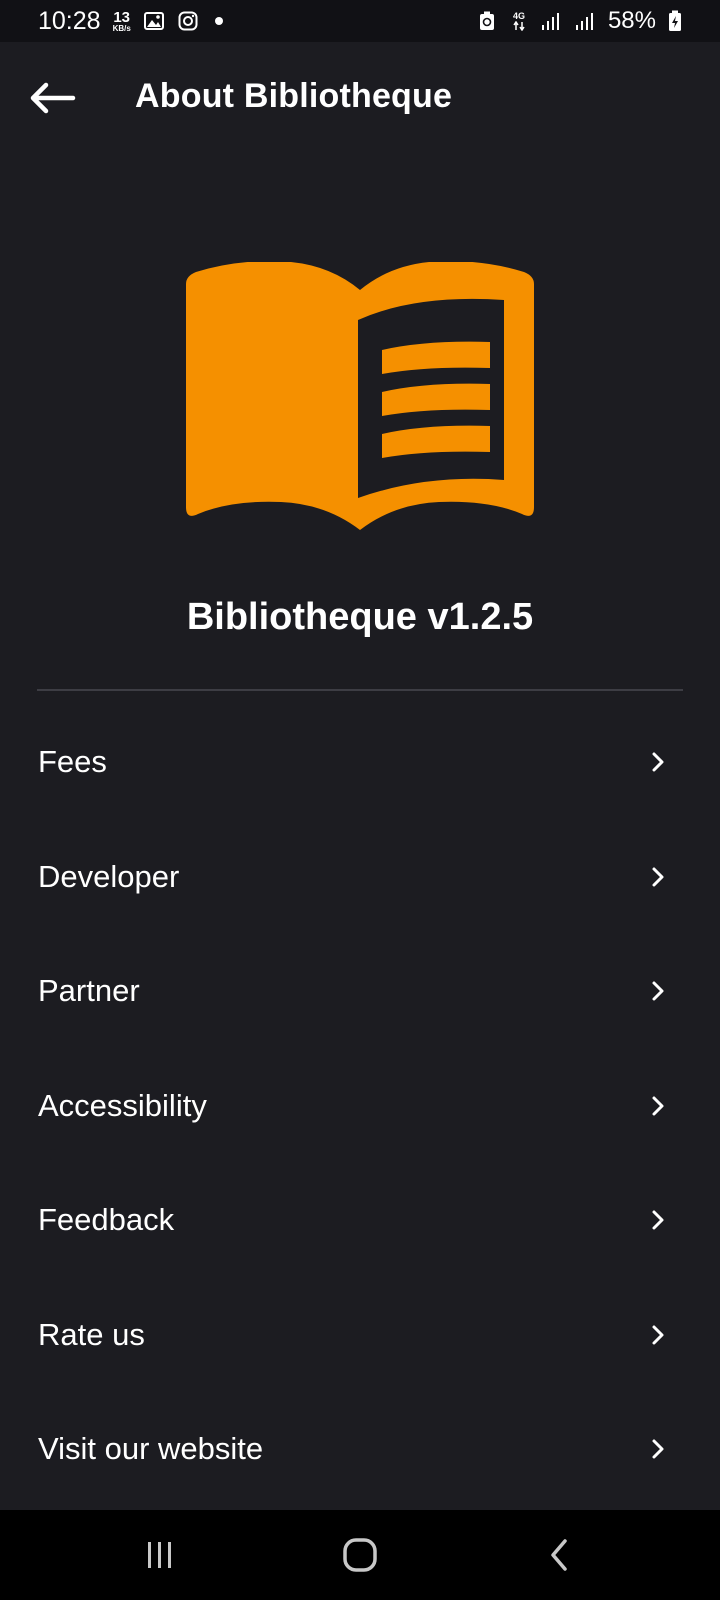 This screenshot has height=1600, width=720. I want to click on menu-item-visit-website: Visit our website, so click(360, 1449).